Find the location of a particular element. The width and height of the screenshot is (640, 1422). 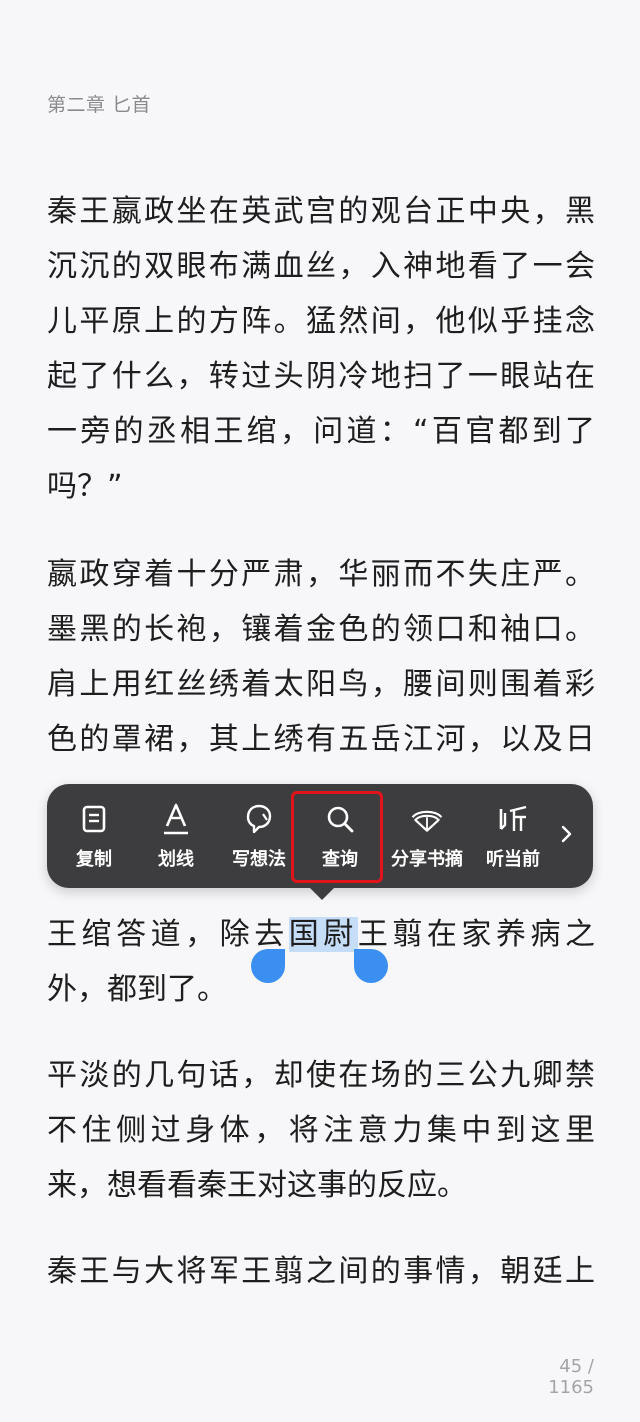

text-line: 肩上用红丝绣着太阳鸟，腰间则围着彩 is located at coordinates (321, 684).